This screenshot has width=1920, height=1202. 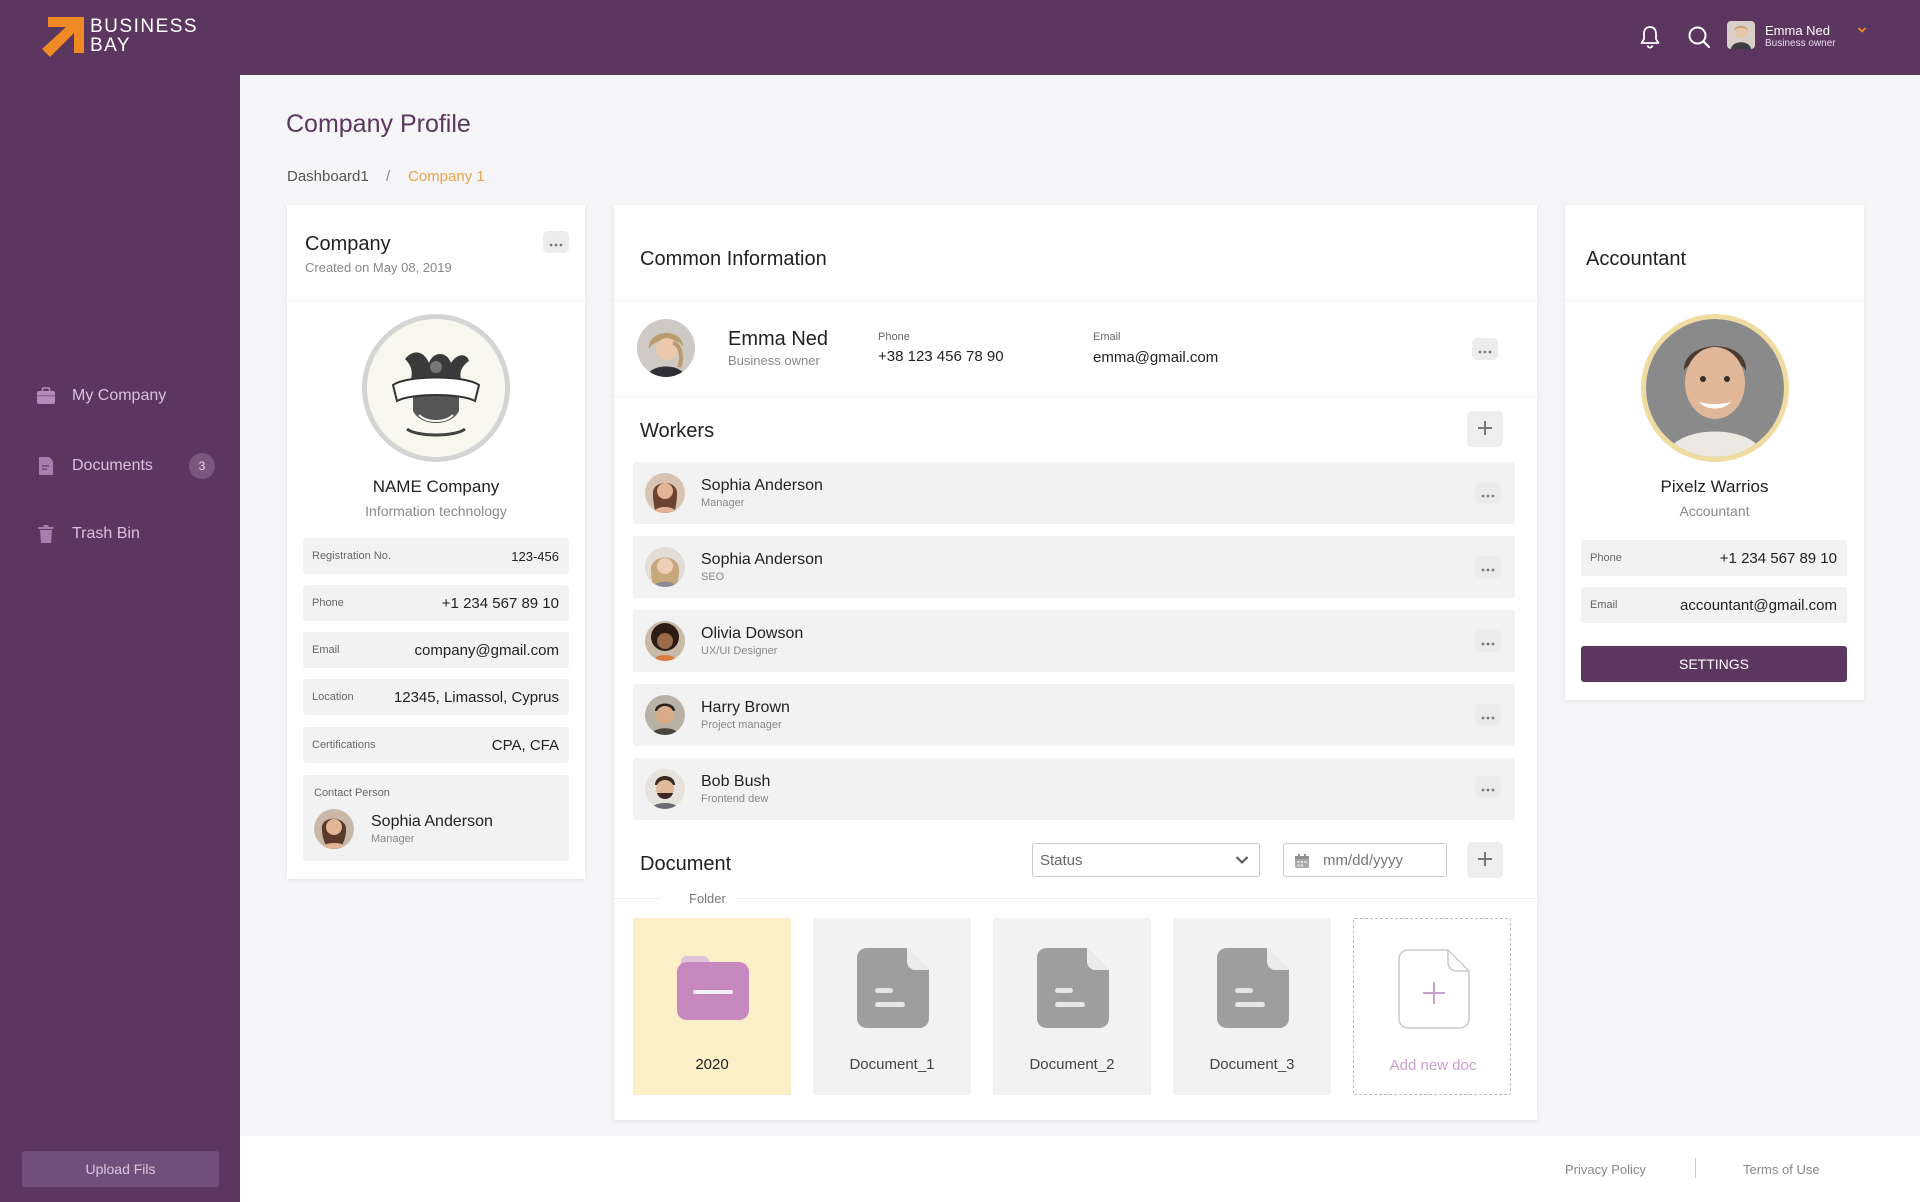 I want to click on company-location-row: Location 12345, Limassol, Cyprus, so click(x=436, y=697).